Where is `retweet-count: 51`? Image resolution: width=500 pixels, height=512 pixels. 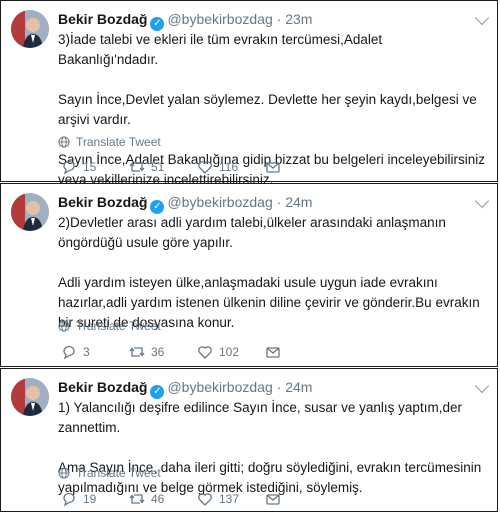
retweet-count: 51 is located at coordinates (158, 167).